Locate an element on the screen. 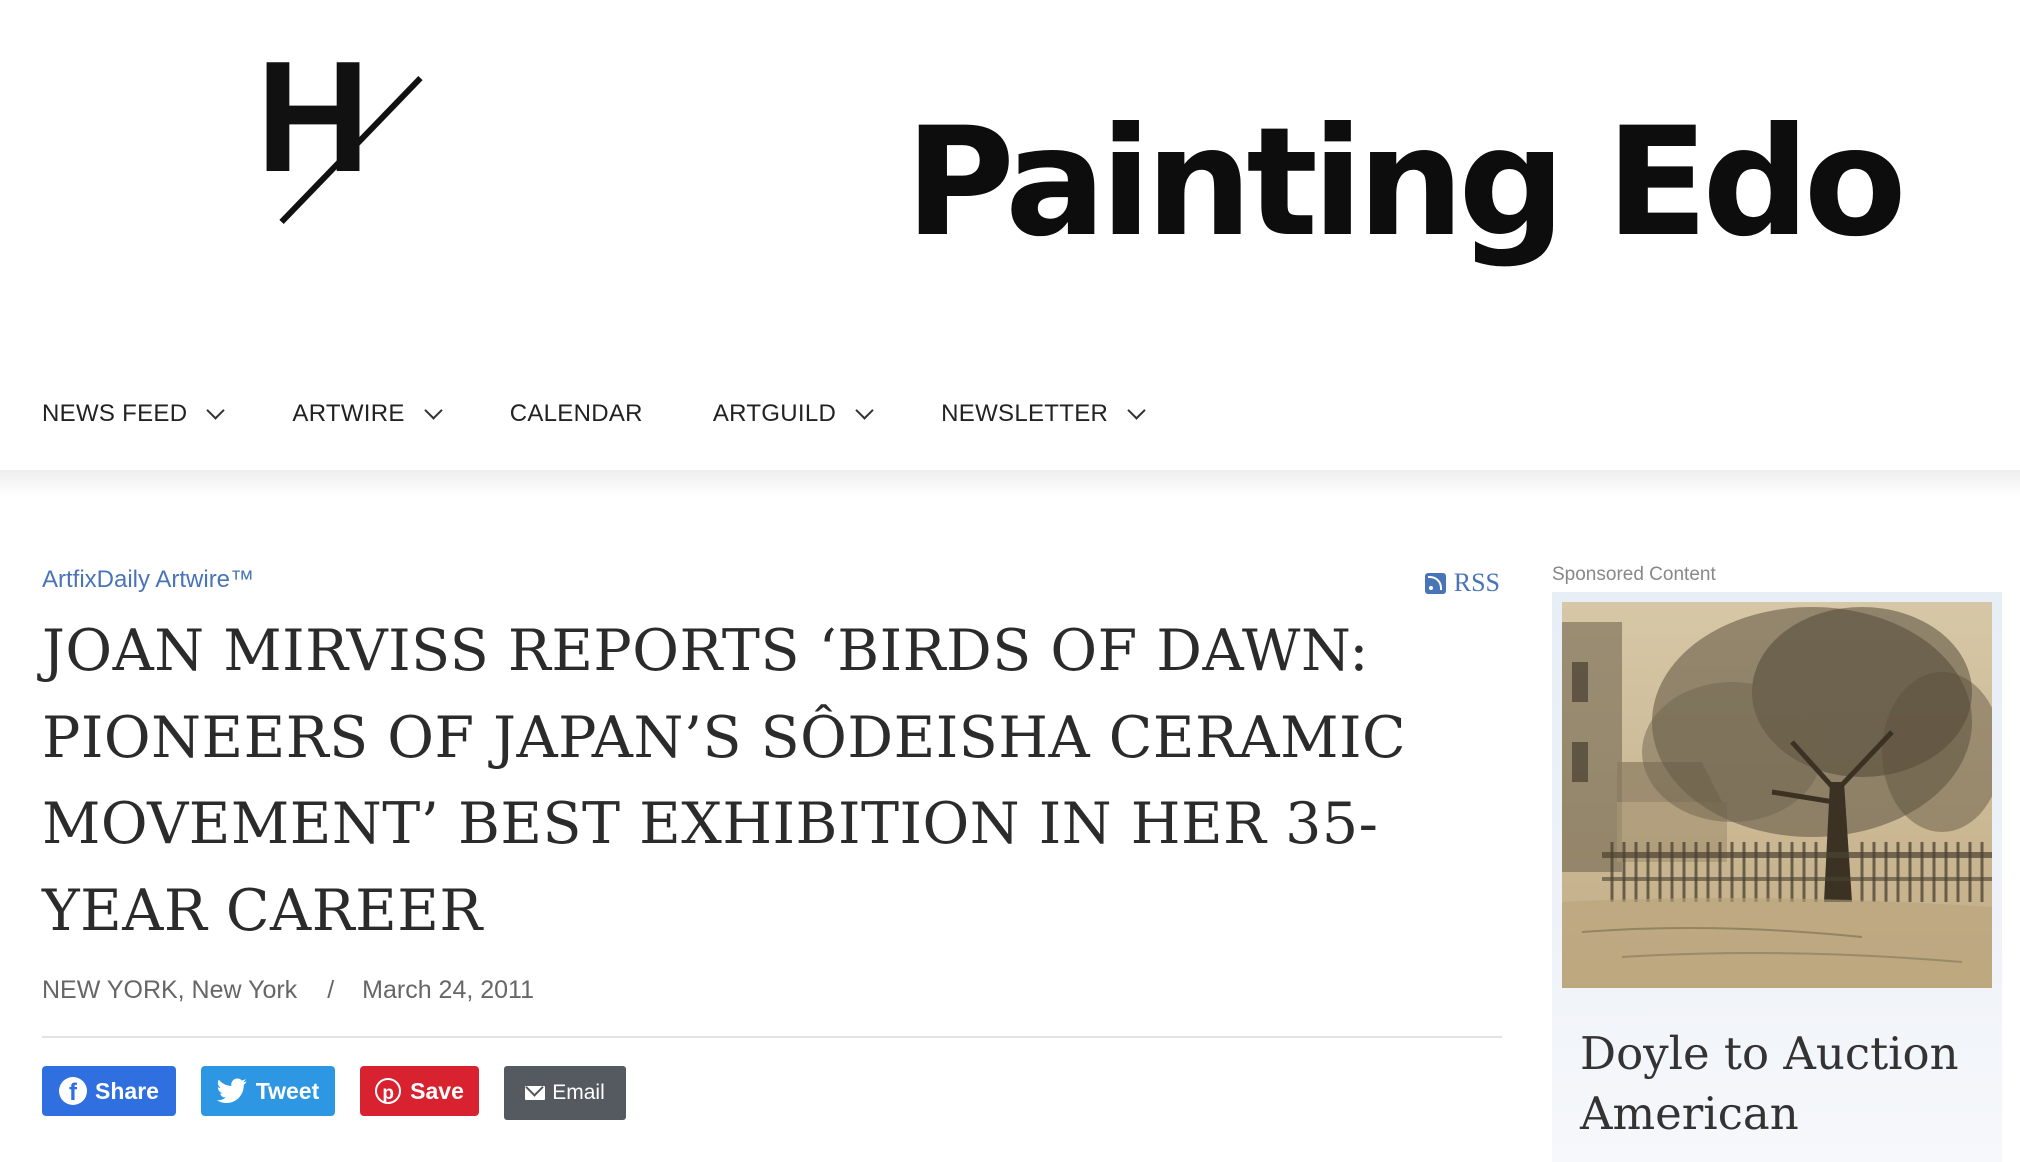 This screenshot has width=2020, height=1162. nav-item-calendar: CALENDAR is located at coordinates (576, 414).